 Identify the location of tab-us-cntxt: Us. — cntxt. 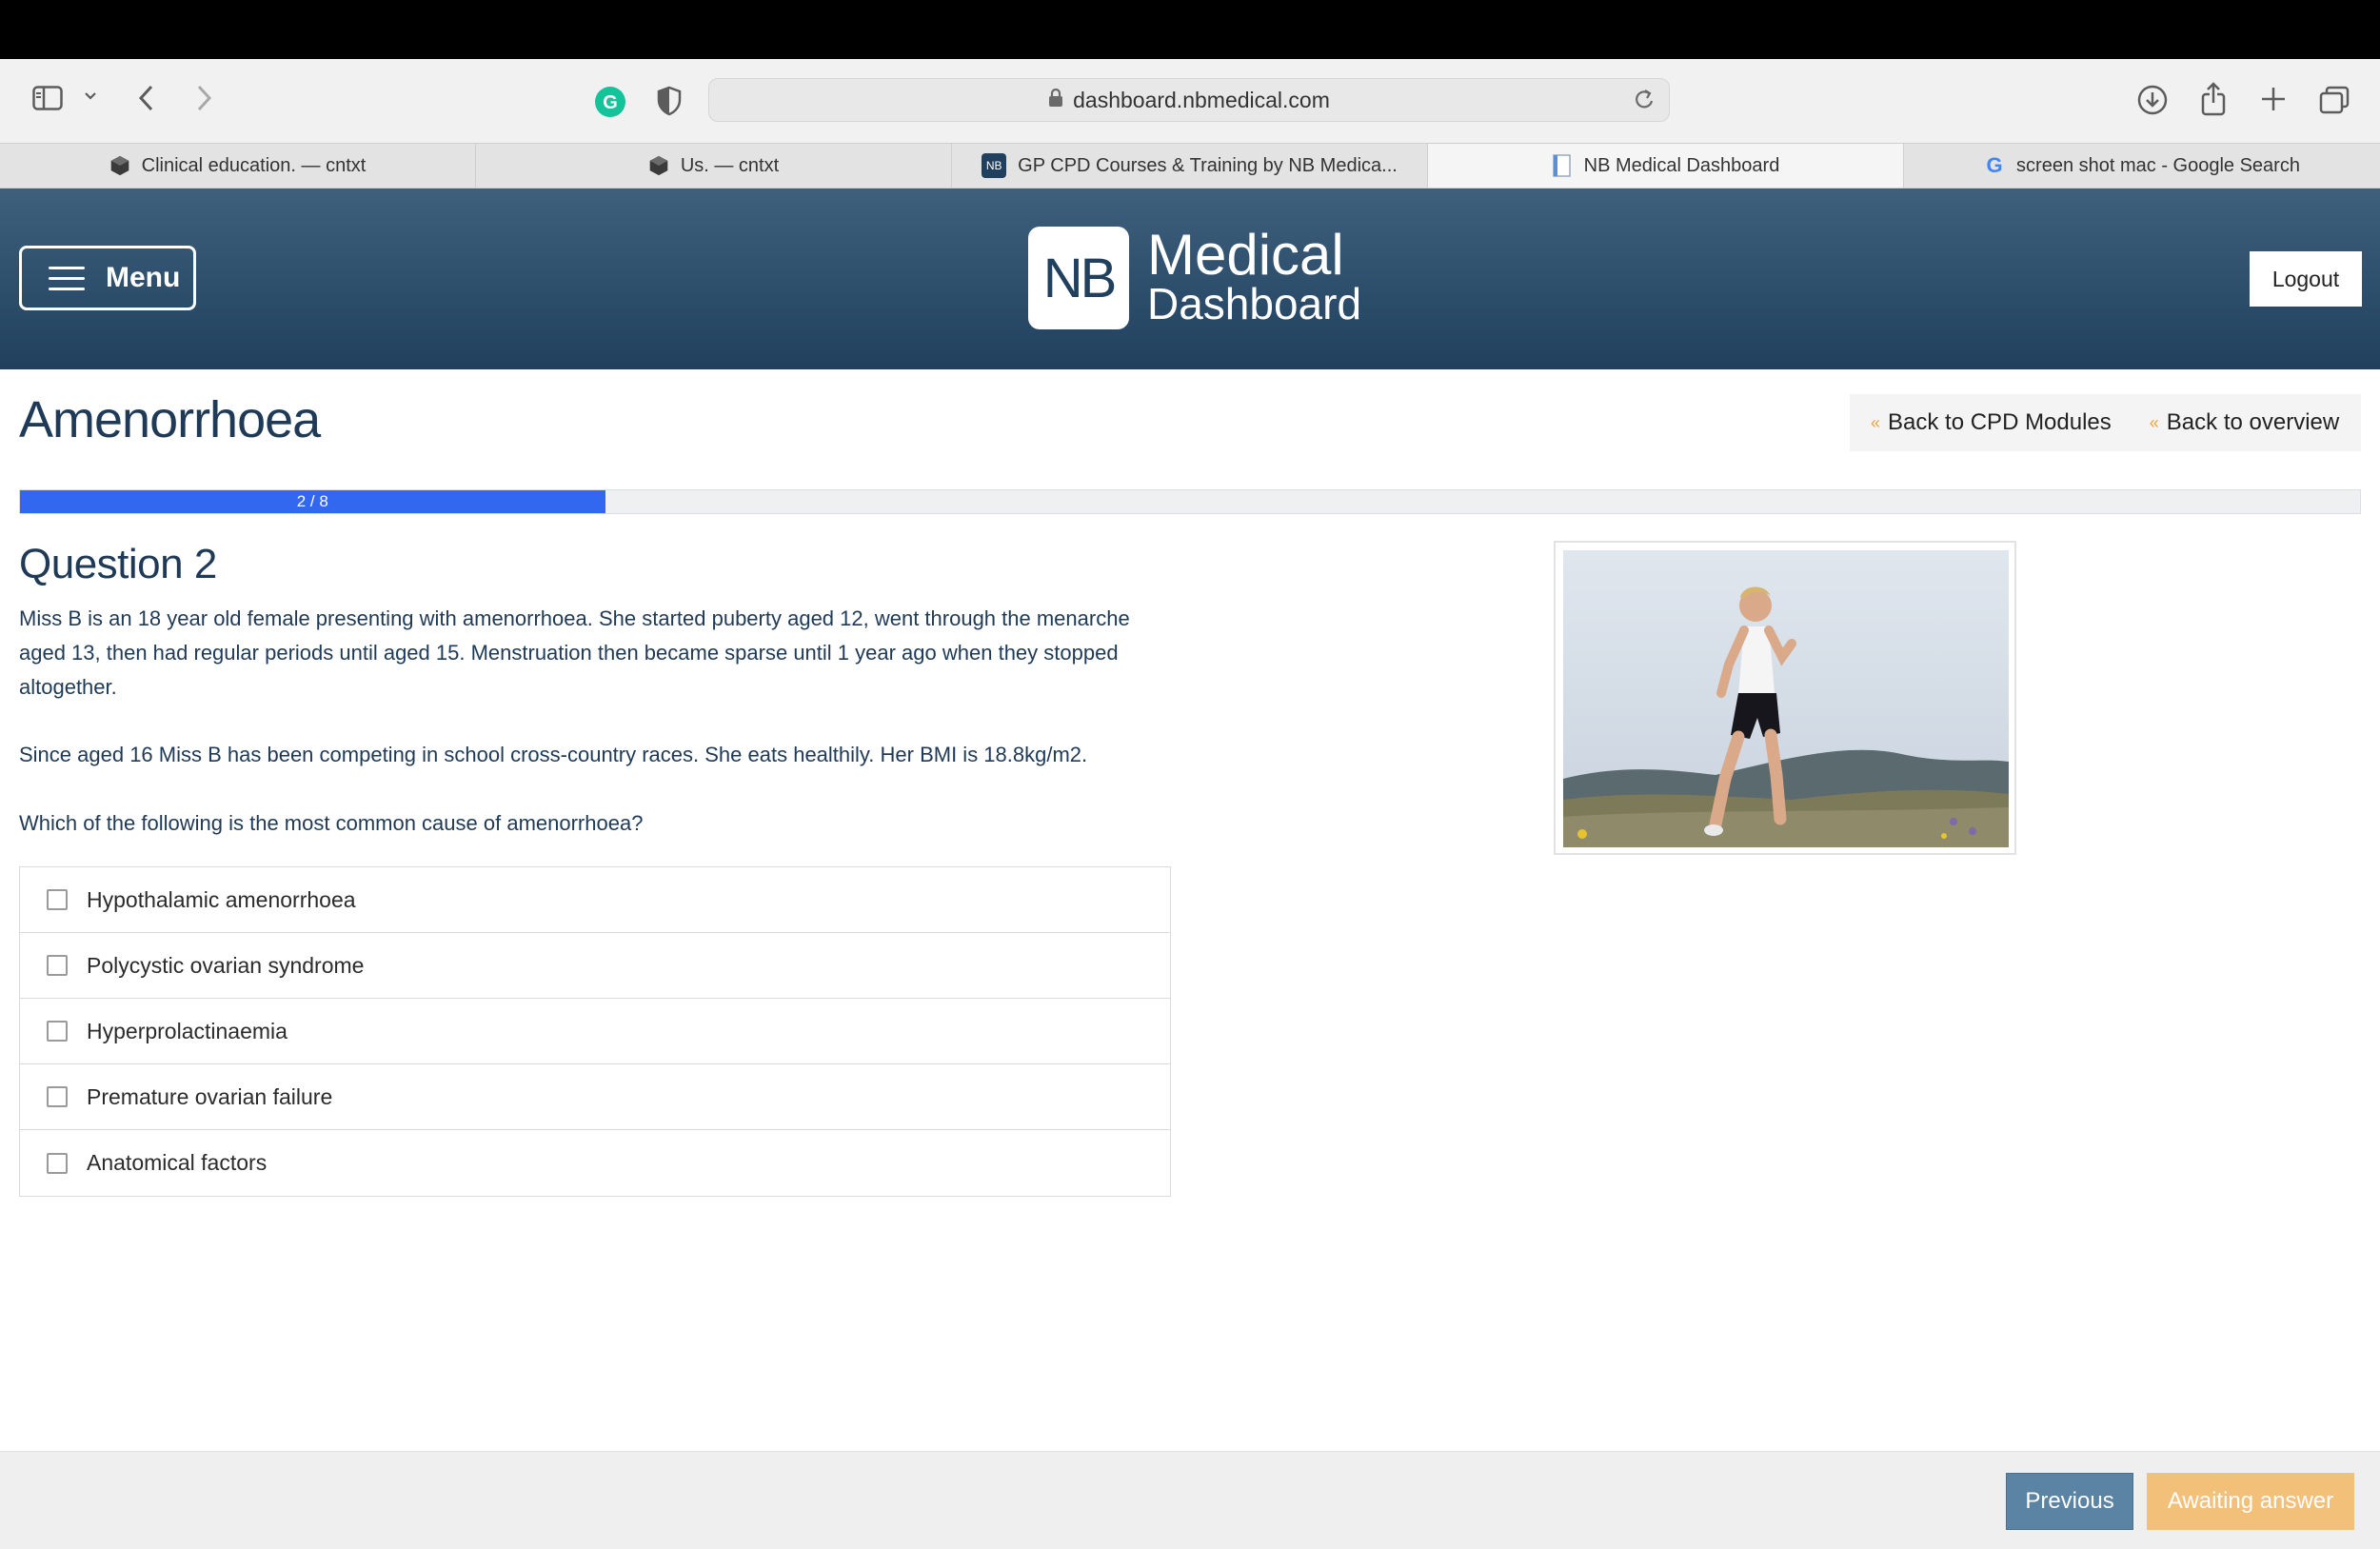
(714, 166).